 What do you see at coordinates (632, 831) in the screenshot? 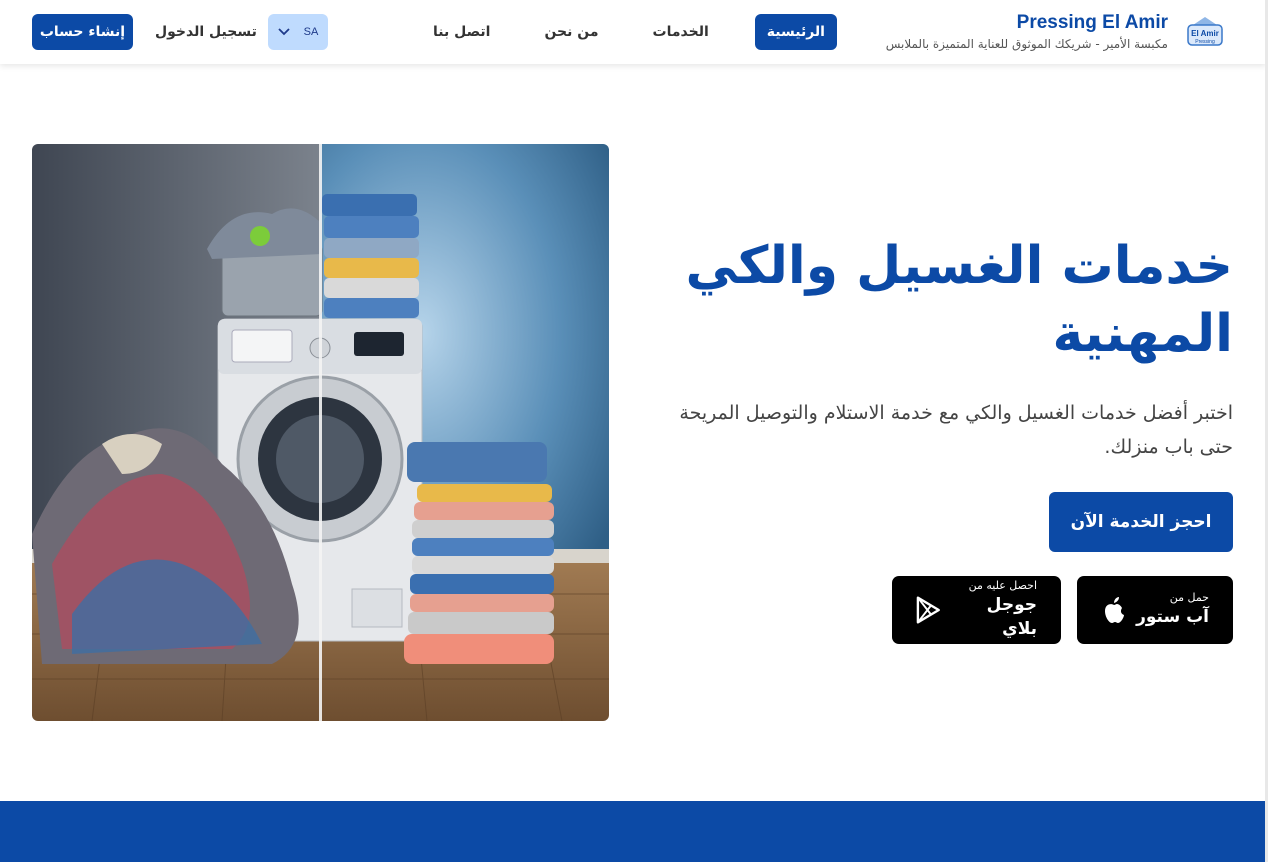
I see `footer-band` at bounding box center [632, 831].